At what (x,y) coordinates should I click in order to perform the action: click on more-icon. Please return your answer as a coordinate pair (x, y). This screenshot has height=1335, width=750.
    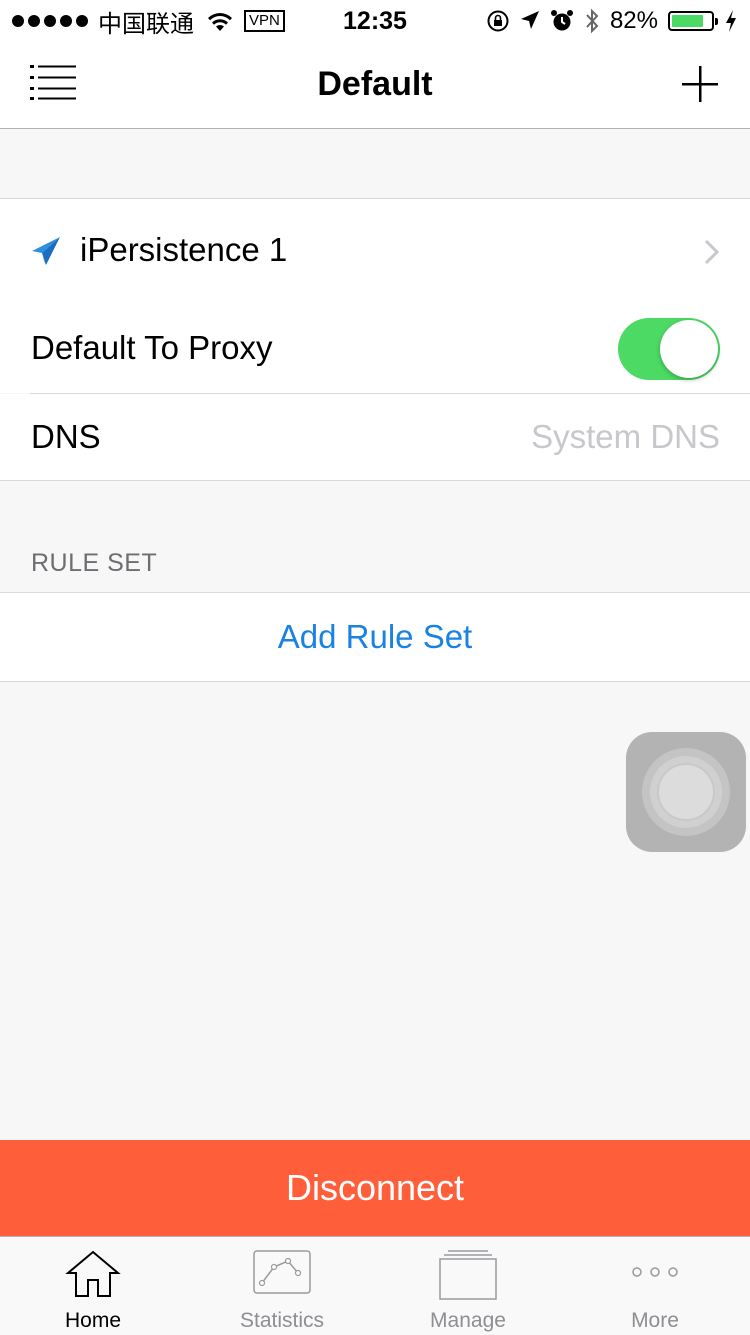
    Looking at the image, I should click on (655, 1272).